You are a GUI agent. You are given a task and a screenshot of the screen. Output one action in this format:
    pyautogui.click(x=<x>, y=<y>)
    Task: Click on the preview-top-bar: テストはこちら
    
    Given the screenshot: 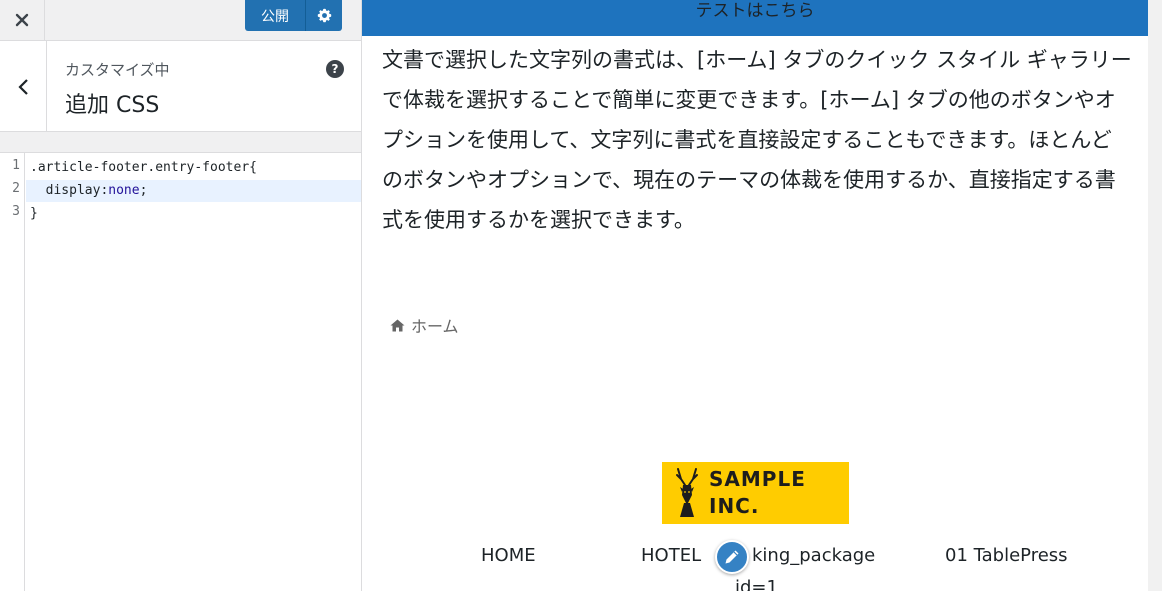 What is the action you would take?
    pyautogui.click(x=755, y=18)
    